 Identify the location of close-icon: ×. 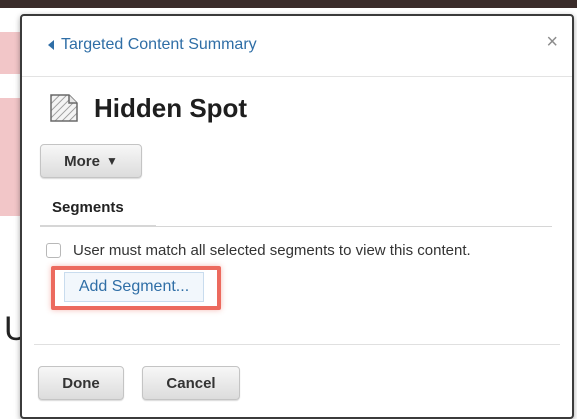
(552, 42).